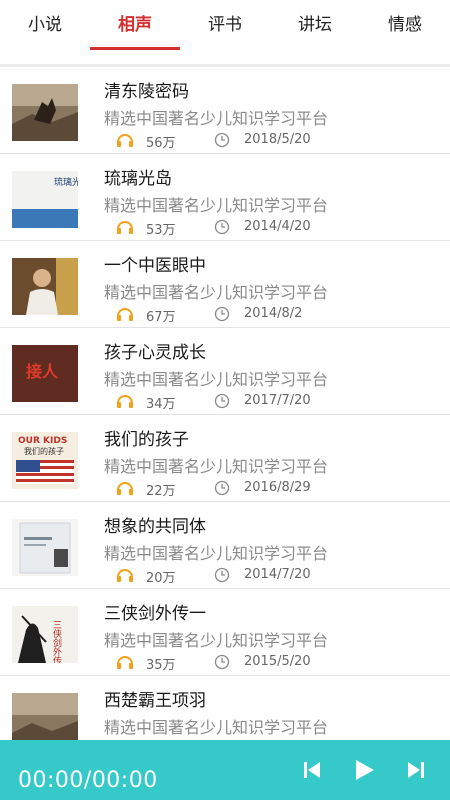 The width and height of the screenshot is (450, 800). I want to click on cover-text: OUR KIDS, so click(42, 441).